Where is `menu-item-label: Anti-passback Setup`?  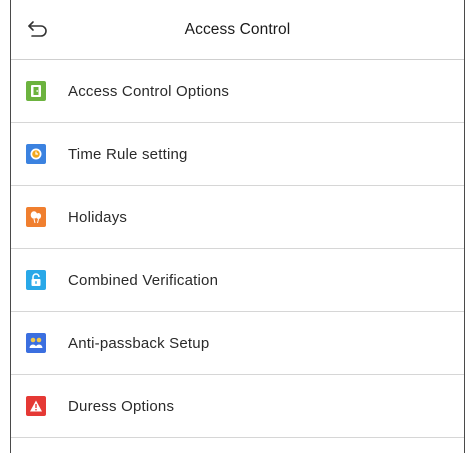 menu-item-label: Anti-passback Setup is located at coordinates (139, 343).